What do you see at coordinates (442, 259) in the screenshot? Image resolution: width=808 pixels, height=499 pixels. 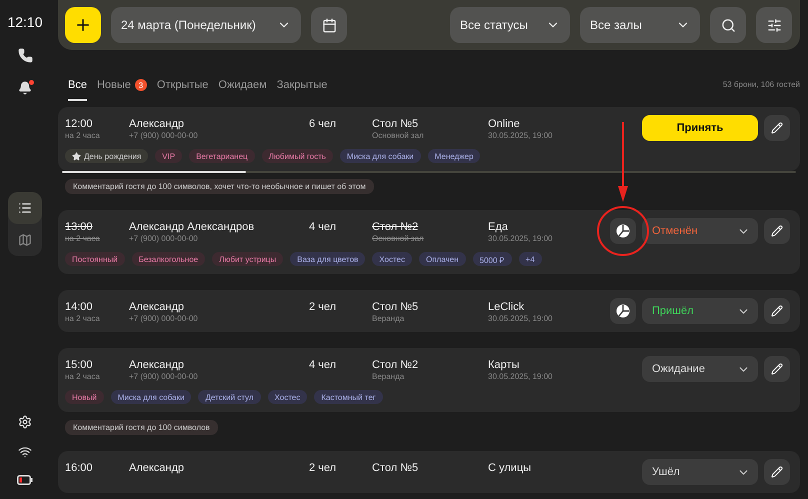 I see `tag: Оплачен` at bounding box center [442, 259].